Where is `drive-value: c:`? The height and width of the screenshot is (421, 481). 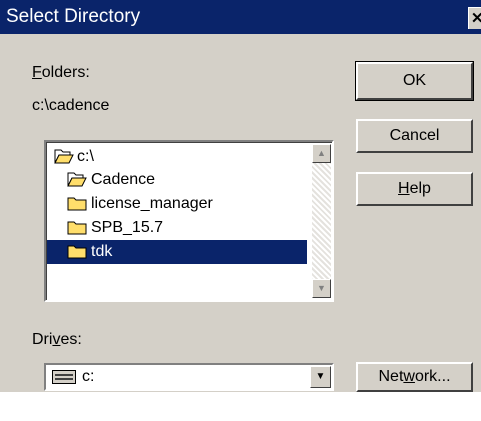 drive-value: c: is located at coordinates (88, 376).